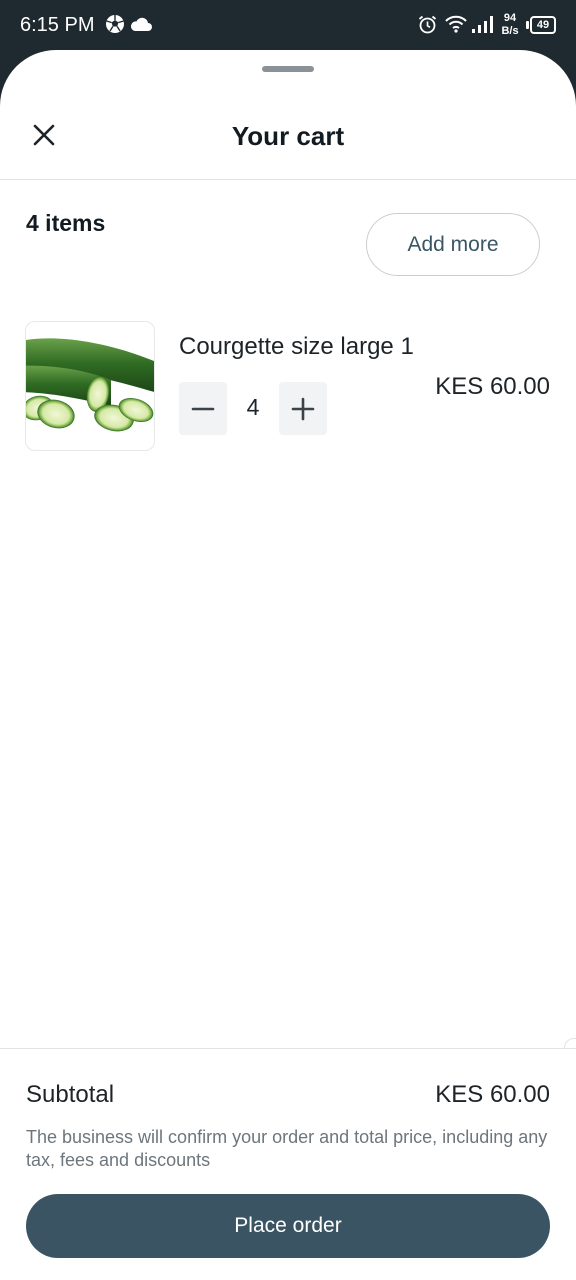 This screenshot has width=576, height=1280. Describe the element at coordinates (70, 1094) in the screenshot. I see `subtotal-label: Subtotal` at that location.